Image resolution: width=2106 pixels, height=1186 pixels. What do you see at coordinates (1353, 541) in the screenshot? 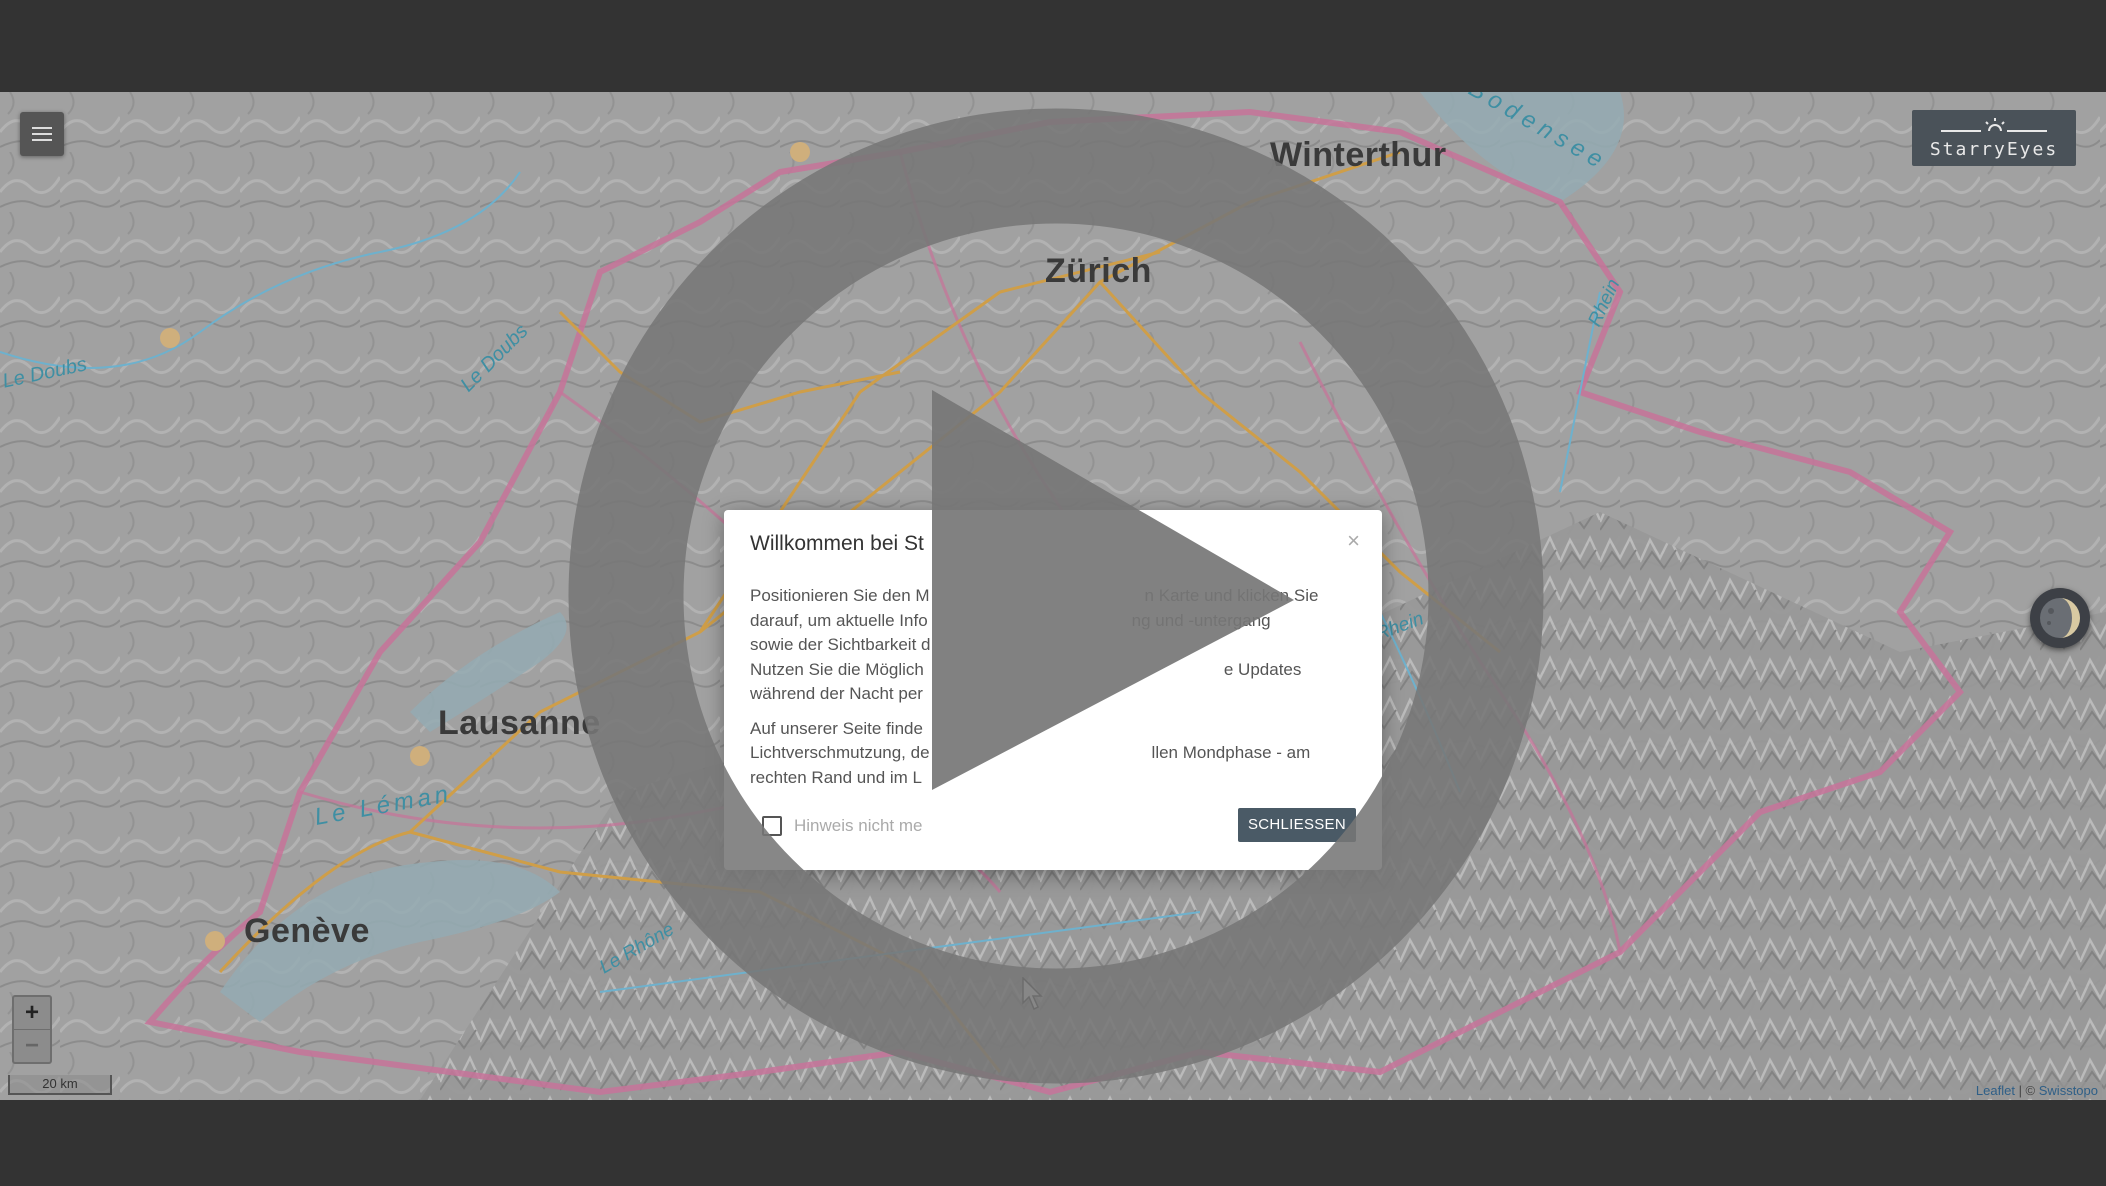
I see `close-icon: ×` at bounding box center [1353, 541].